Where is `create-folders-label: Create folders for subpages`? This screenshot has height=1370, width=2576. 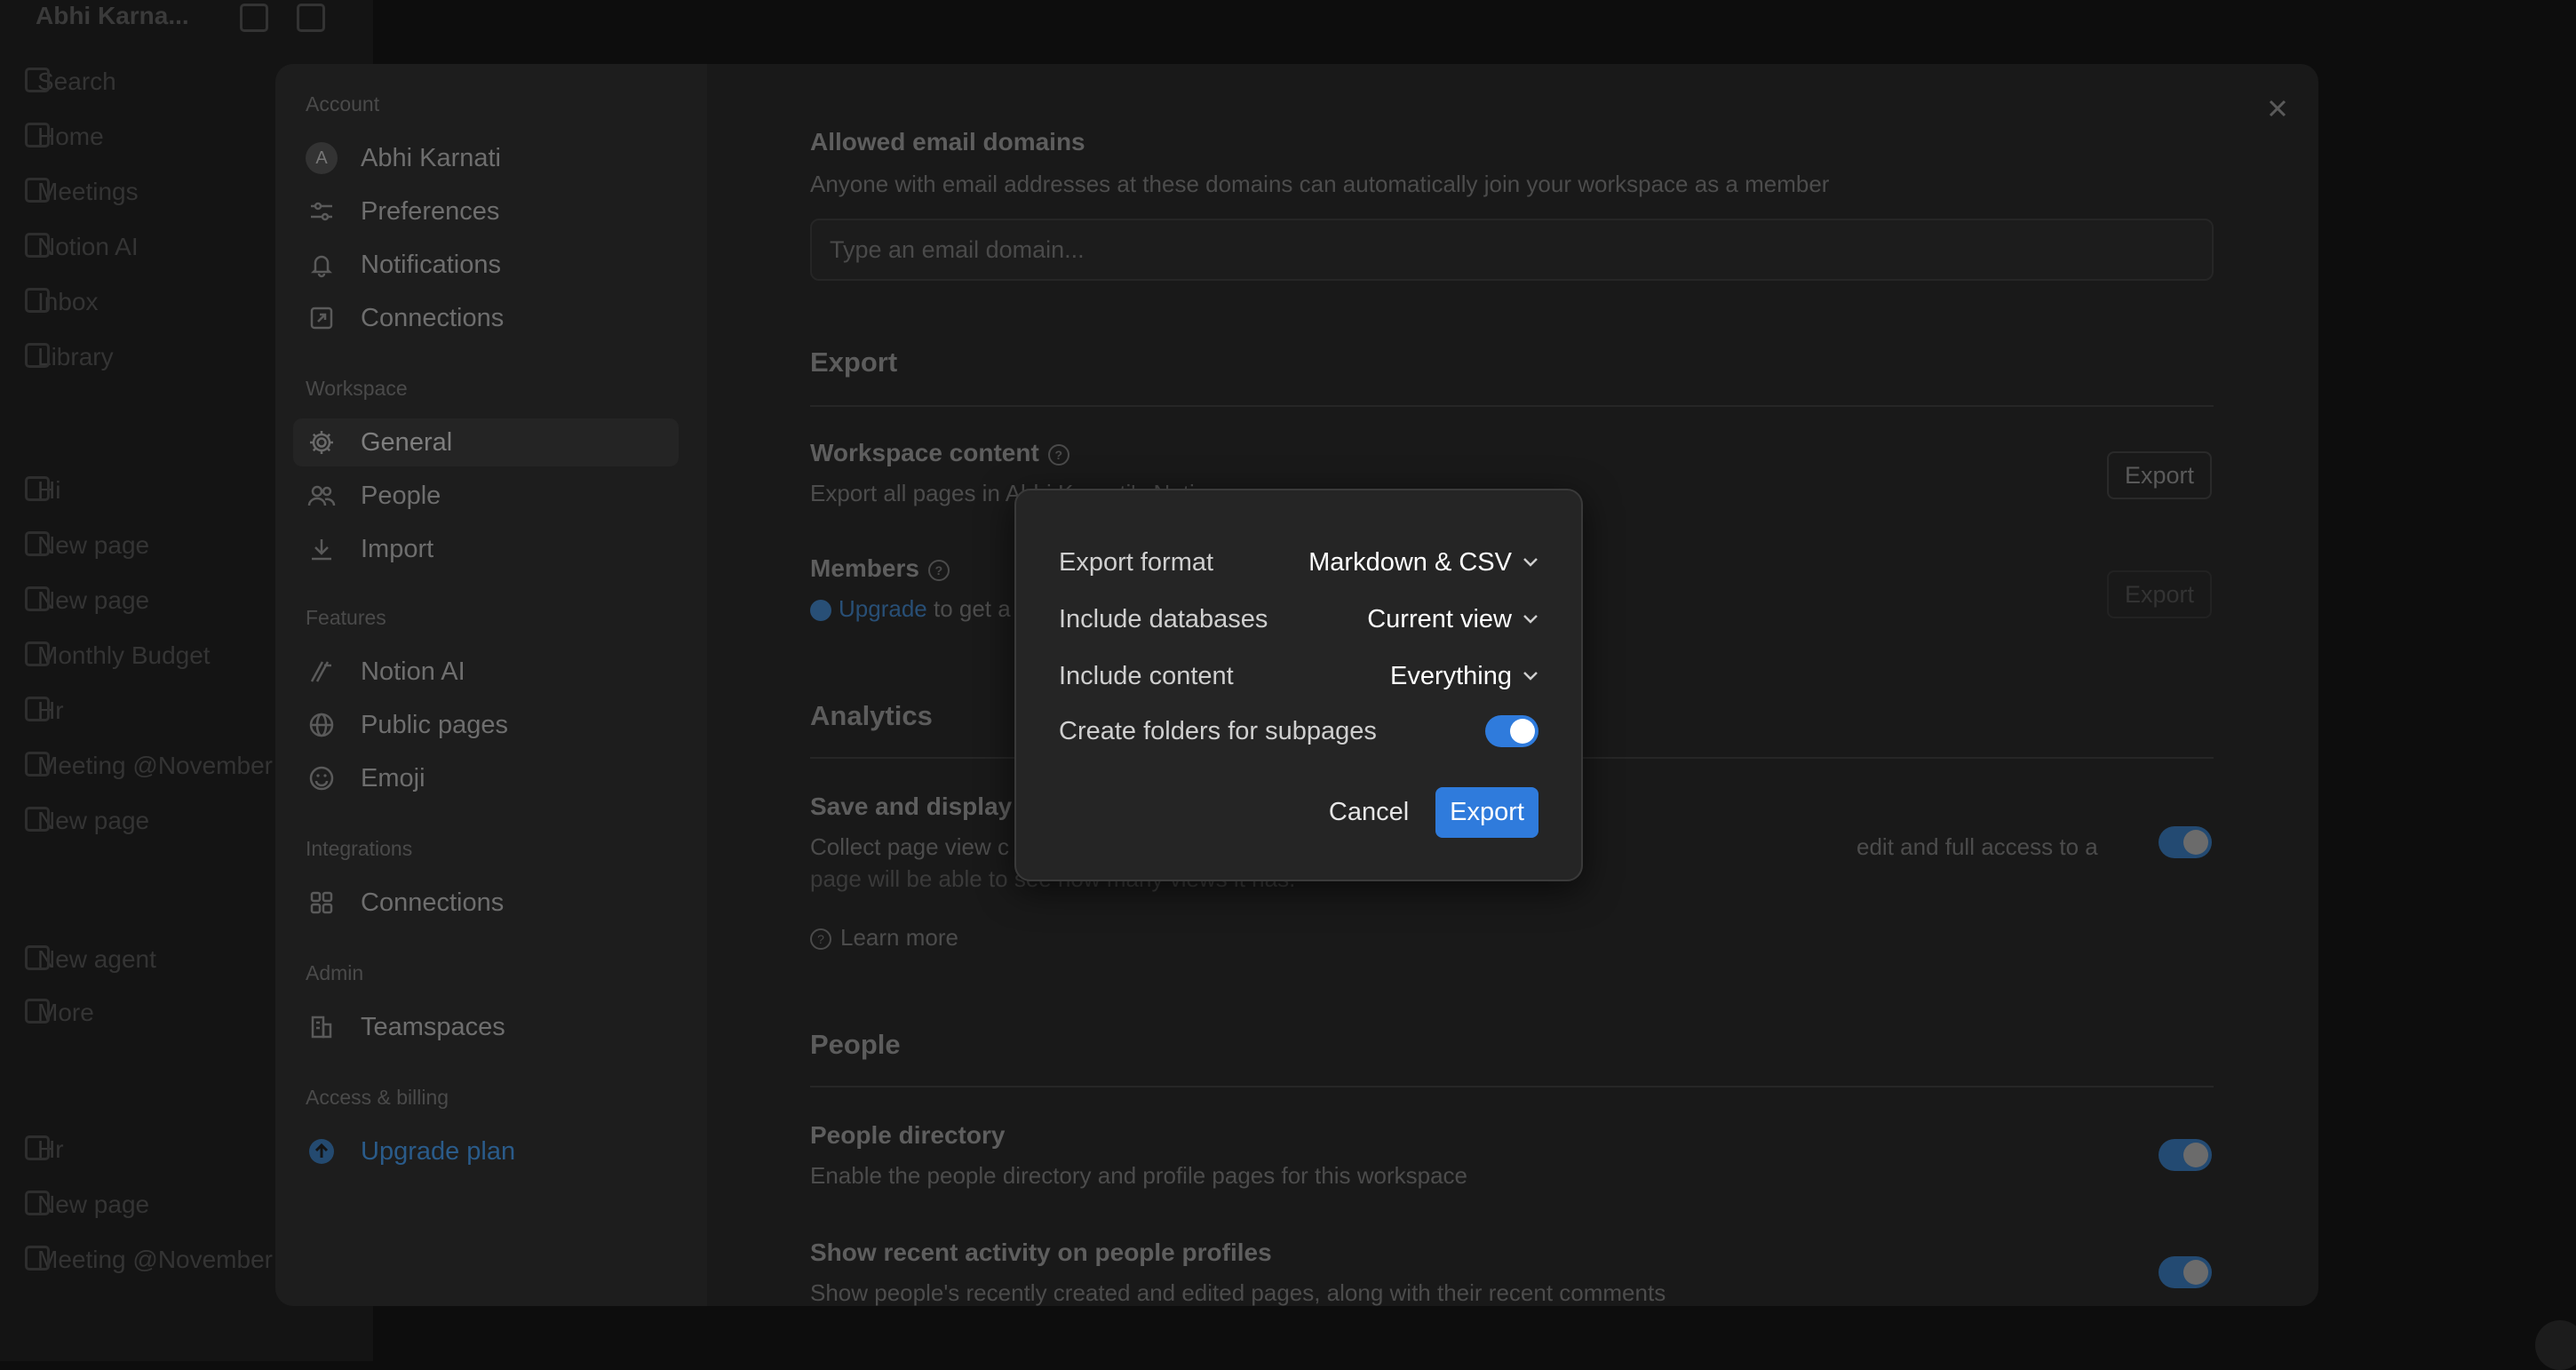
create-folders-label: Create folders for subpages is located at coordinates (1218, 730).